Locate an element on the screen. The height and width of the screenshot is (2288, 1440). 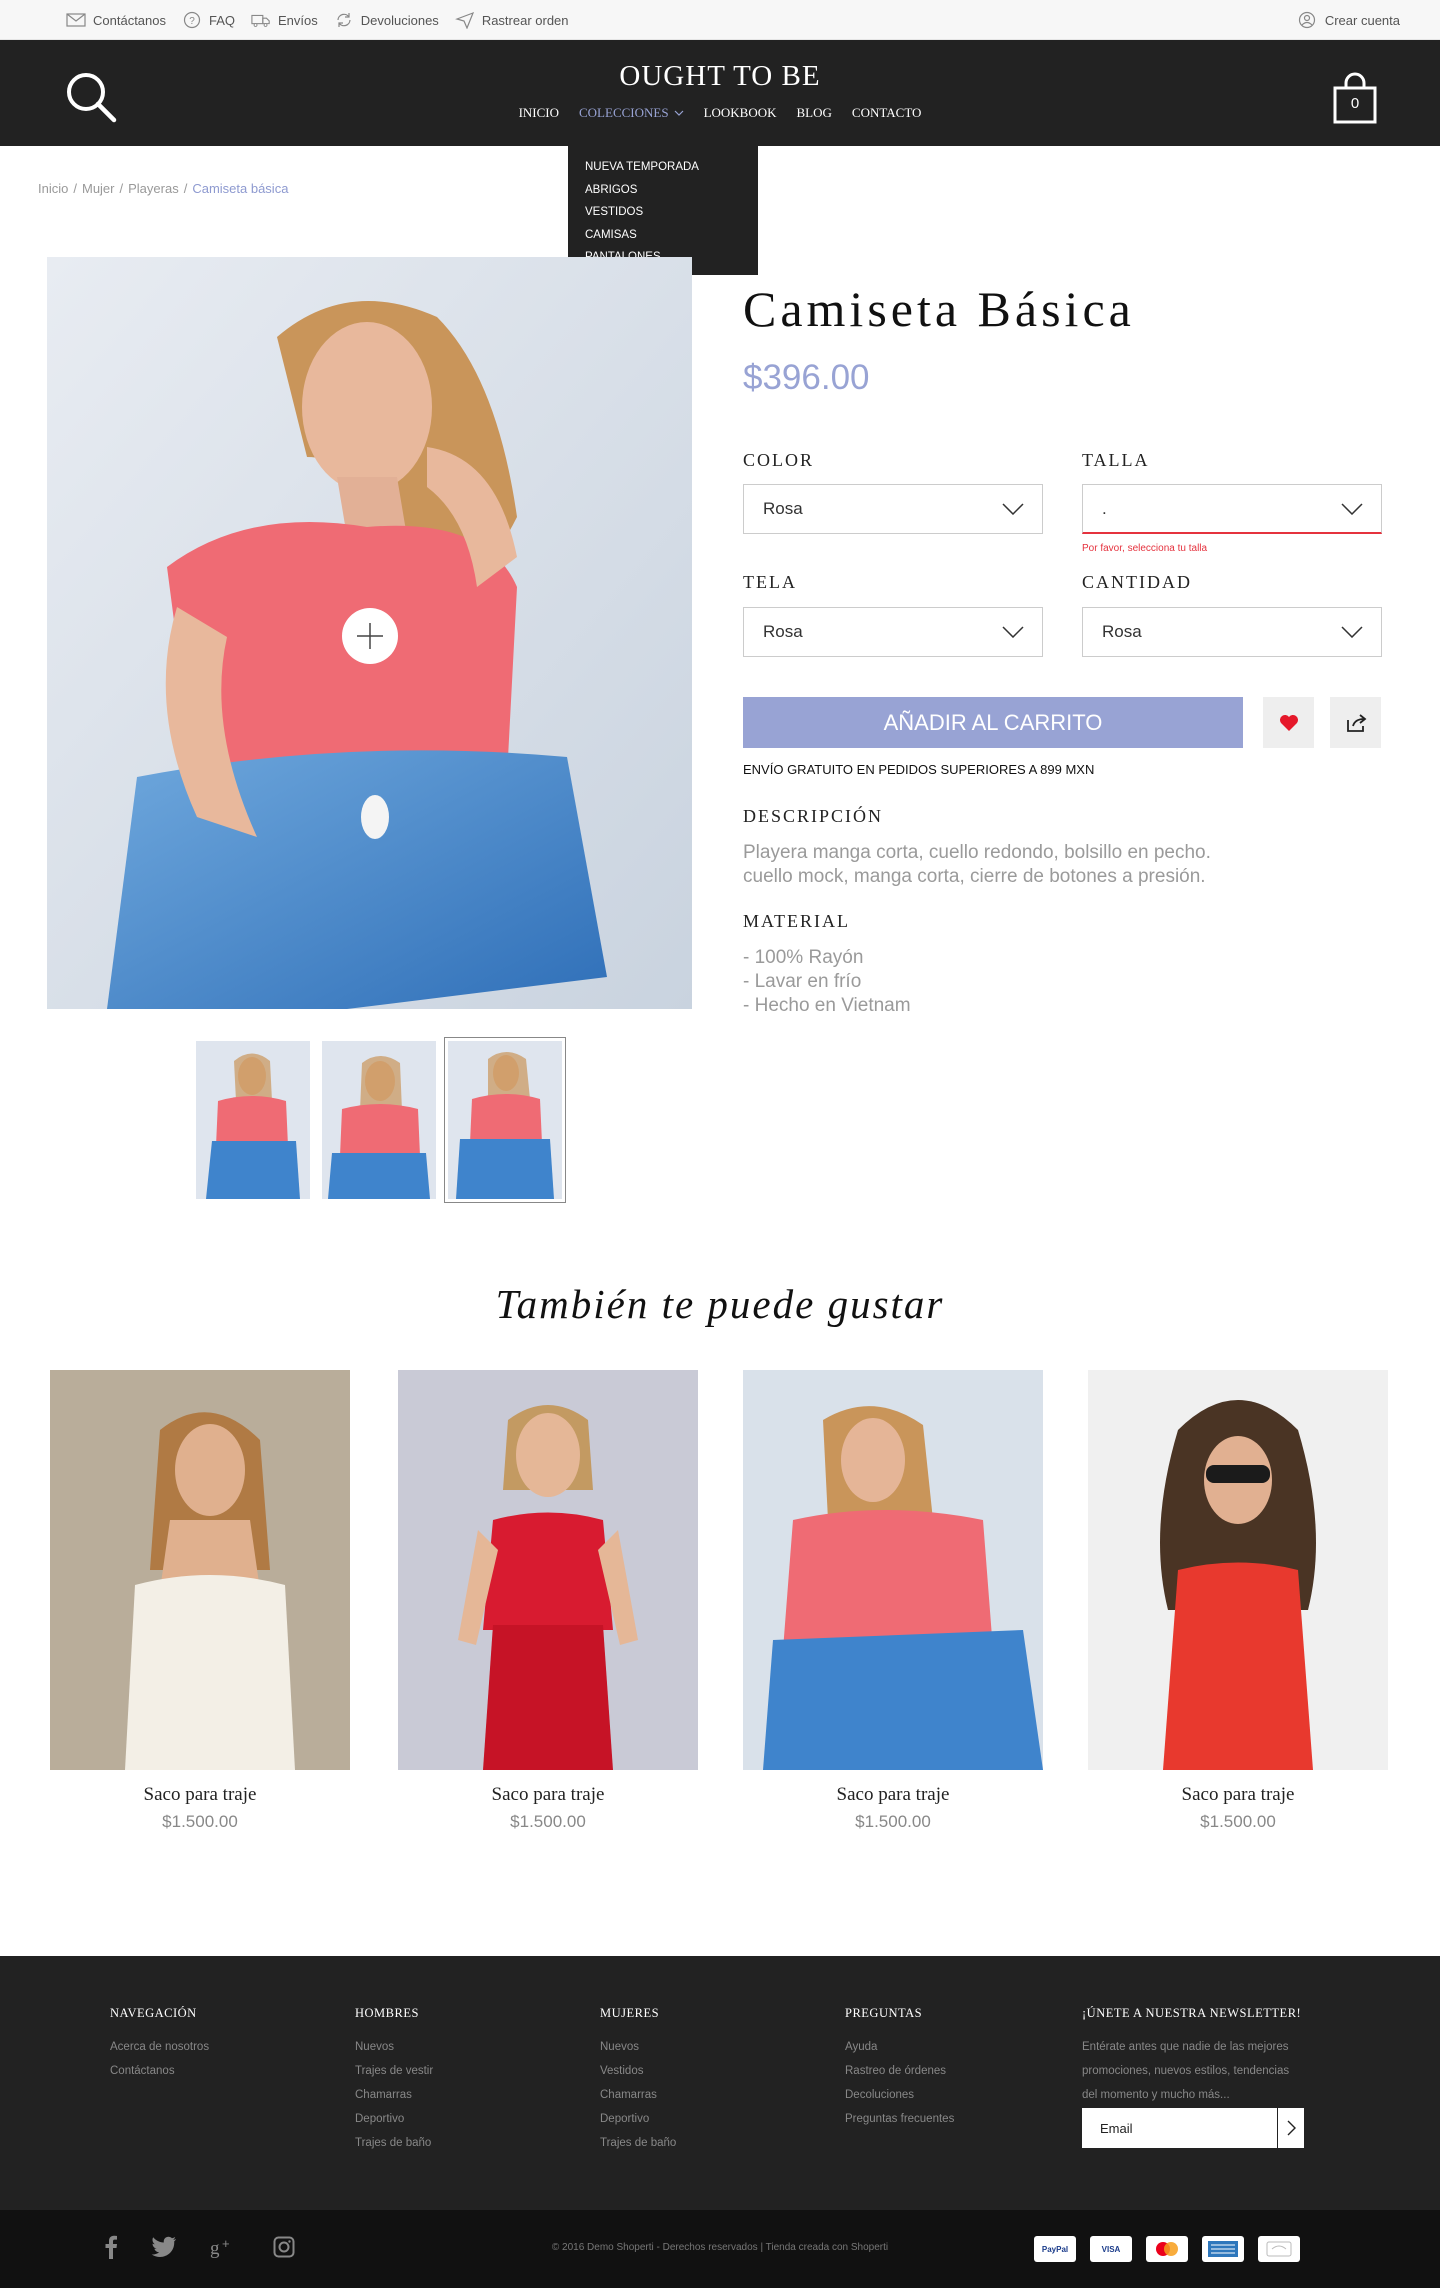
refresh-icon is located at coordinates (344, 20).